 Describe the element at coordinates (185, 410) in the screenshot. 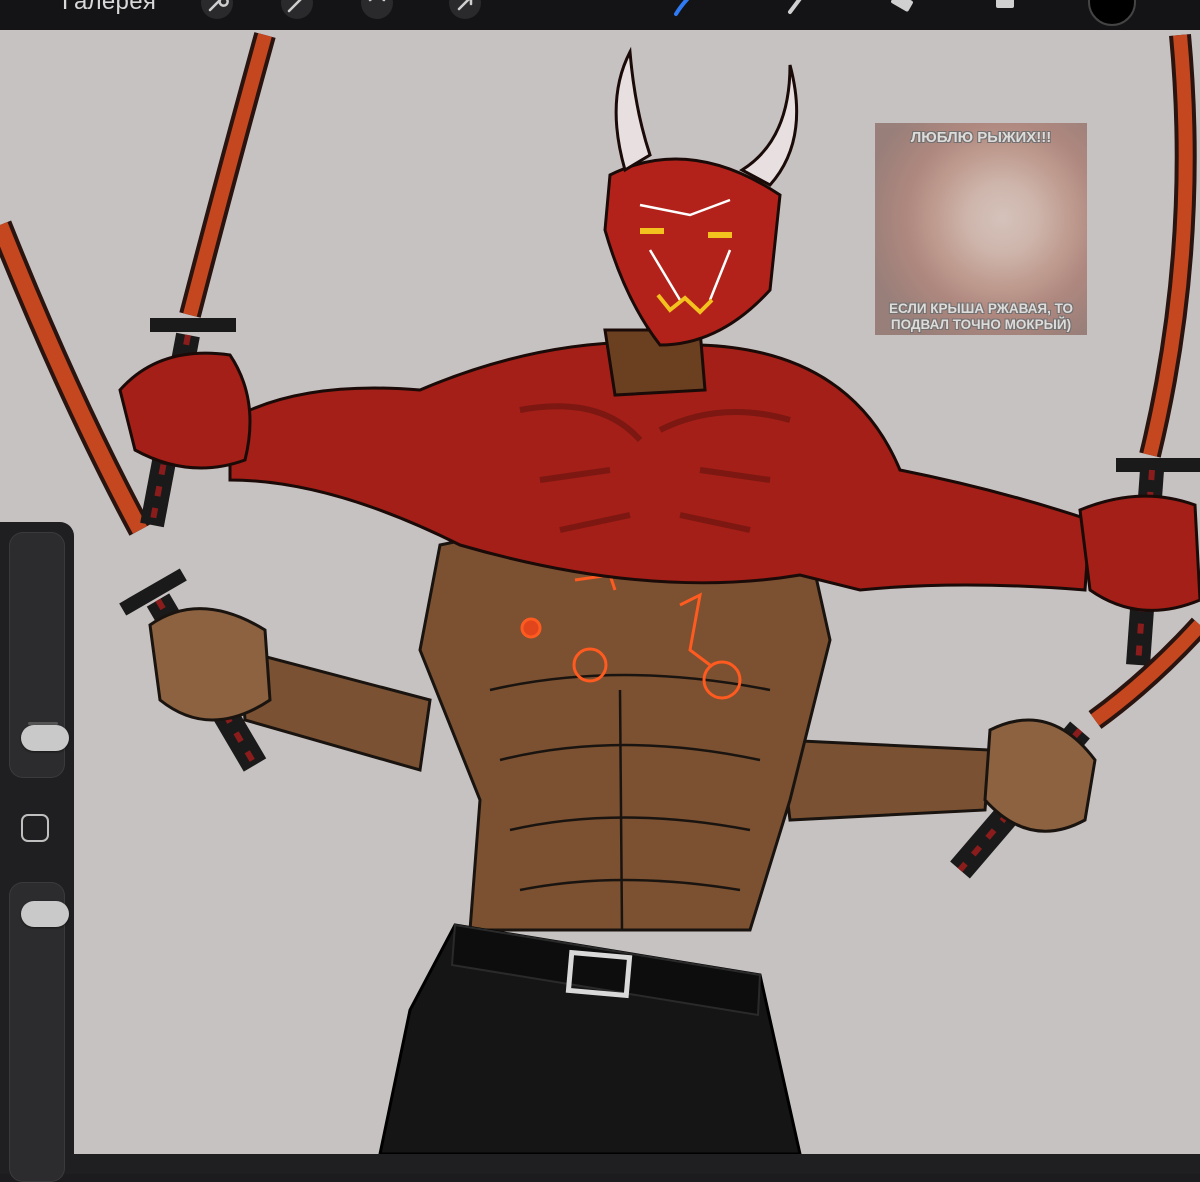

I see `left-red-fist` at that location.